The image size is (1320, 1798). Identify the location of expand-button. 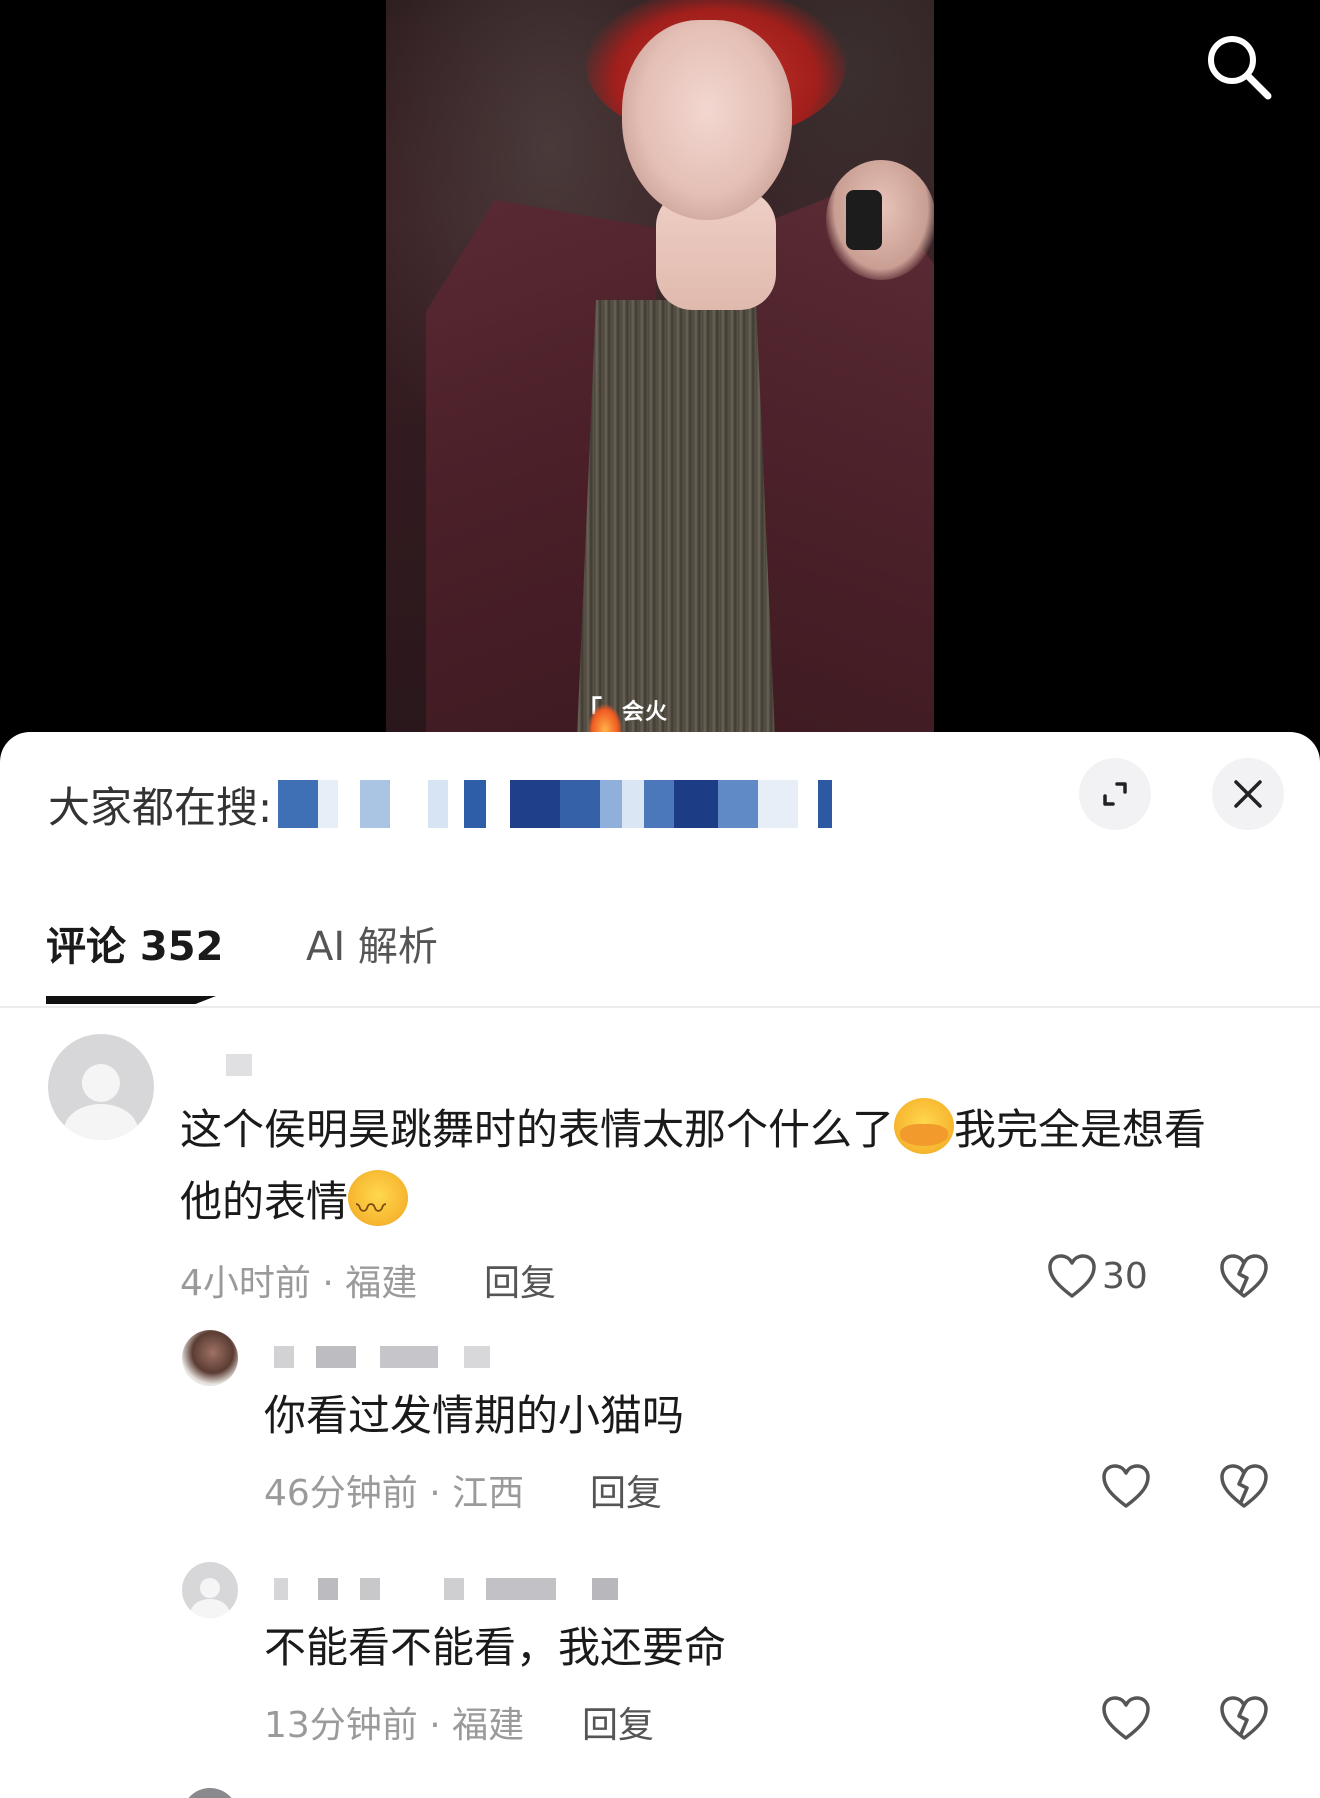
(1115, 794).